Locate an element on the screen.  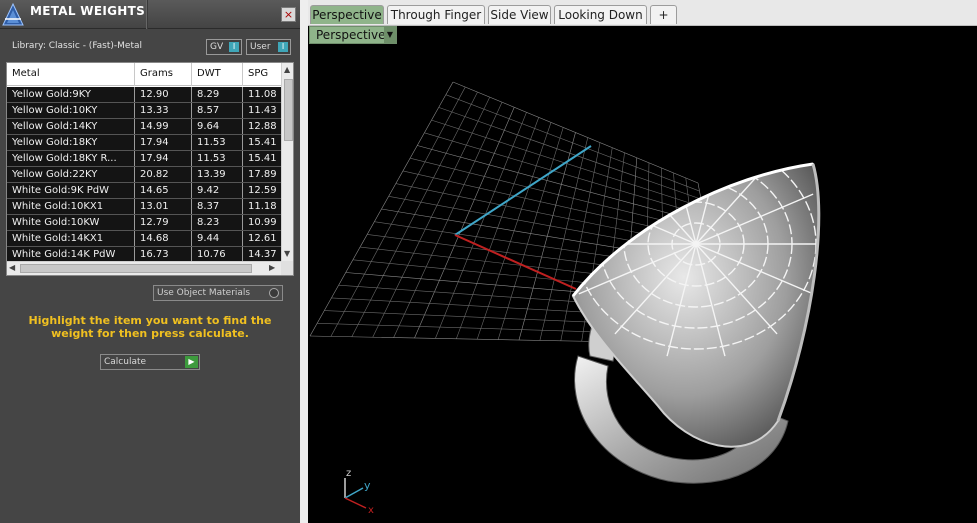
panel-title: METAL WEIGHTS is located at coordinates (88, 11).